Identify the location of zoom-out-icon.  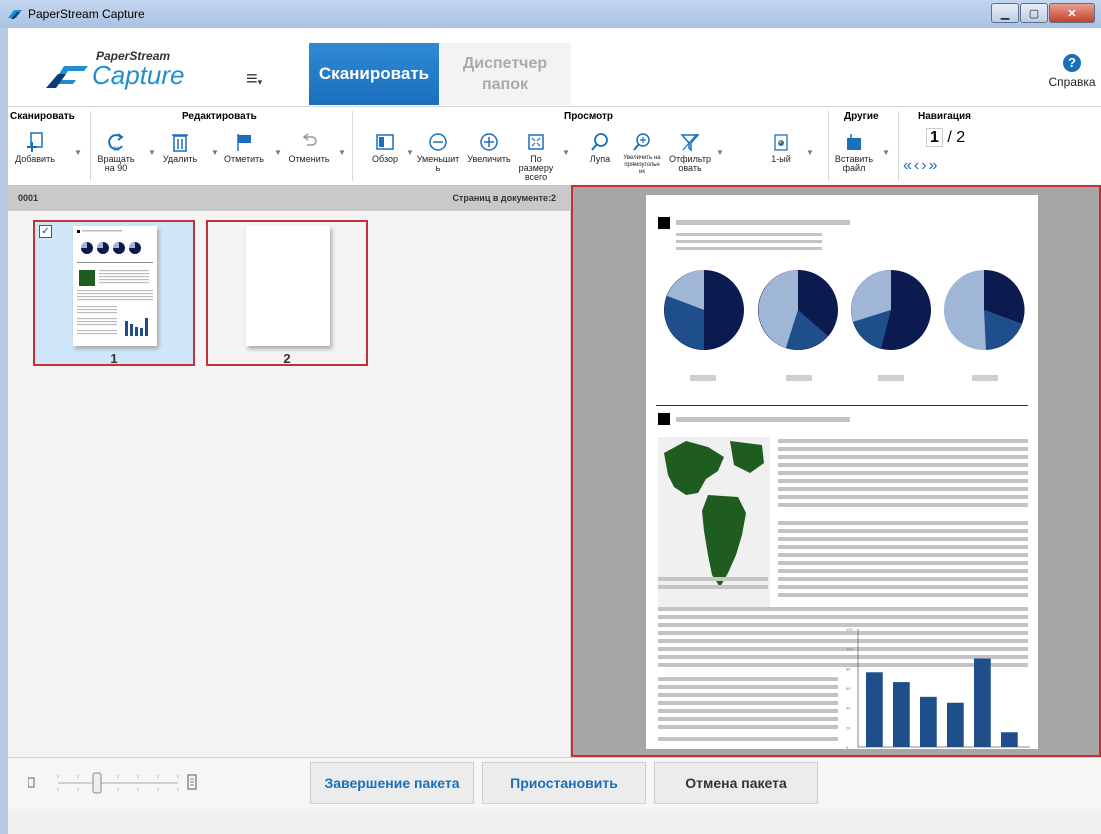
(438, 142).